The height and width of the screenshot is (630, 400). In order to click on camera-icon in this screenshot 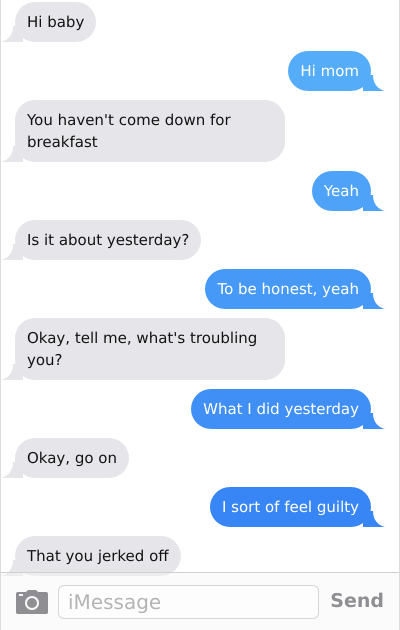, I will do `click(32, 602)`.